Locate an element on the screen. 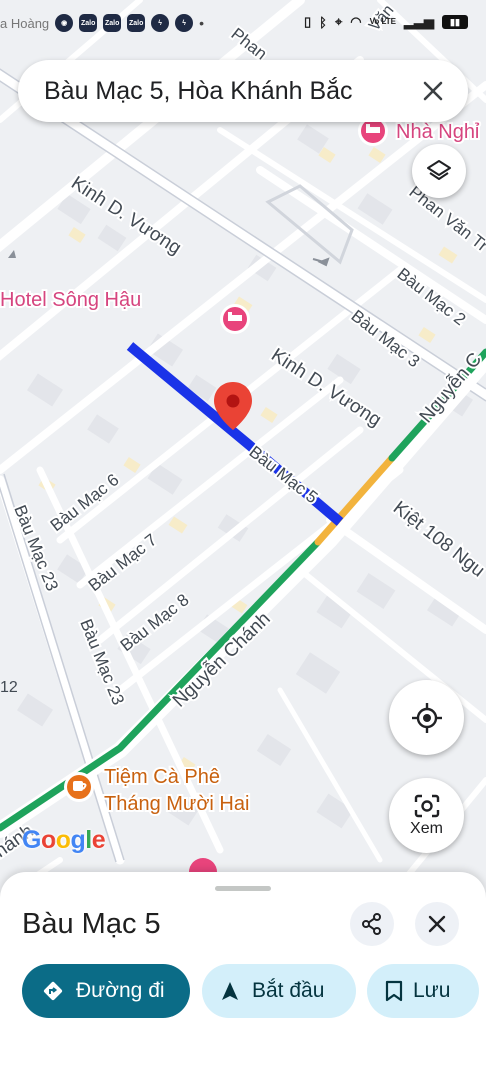  my-location-icon is located at coordinates (426, 717).